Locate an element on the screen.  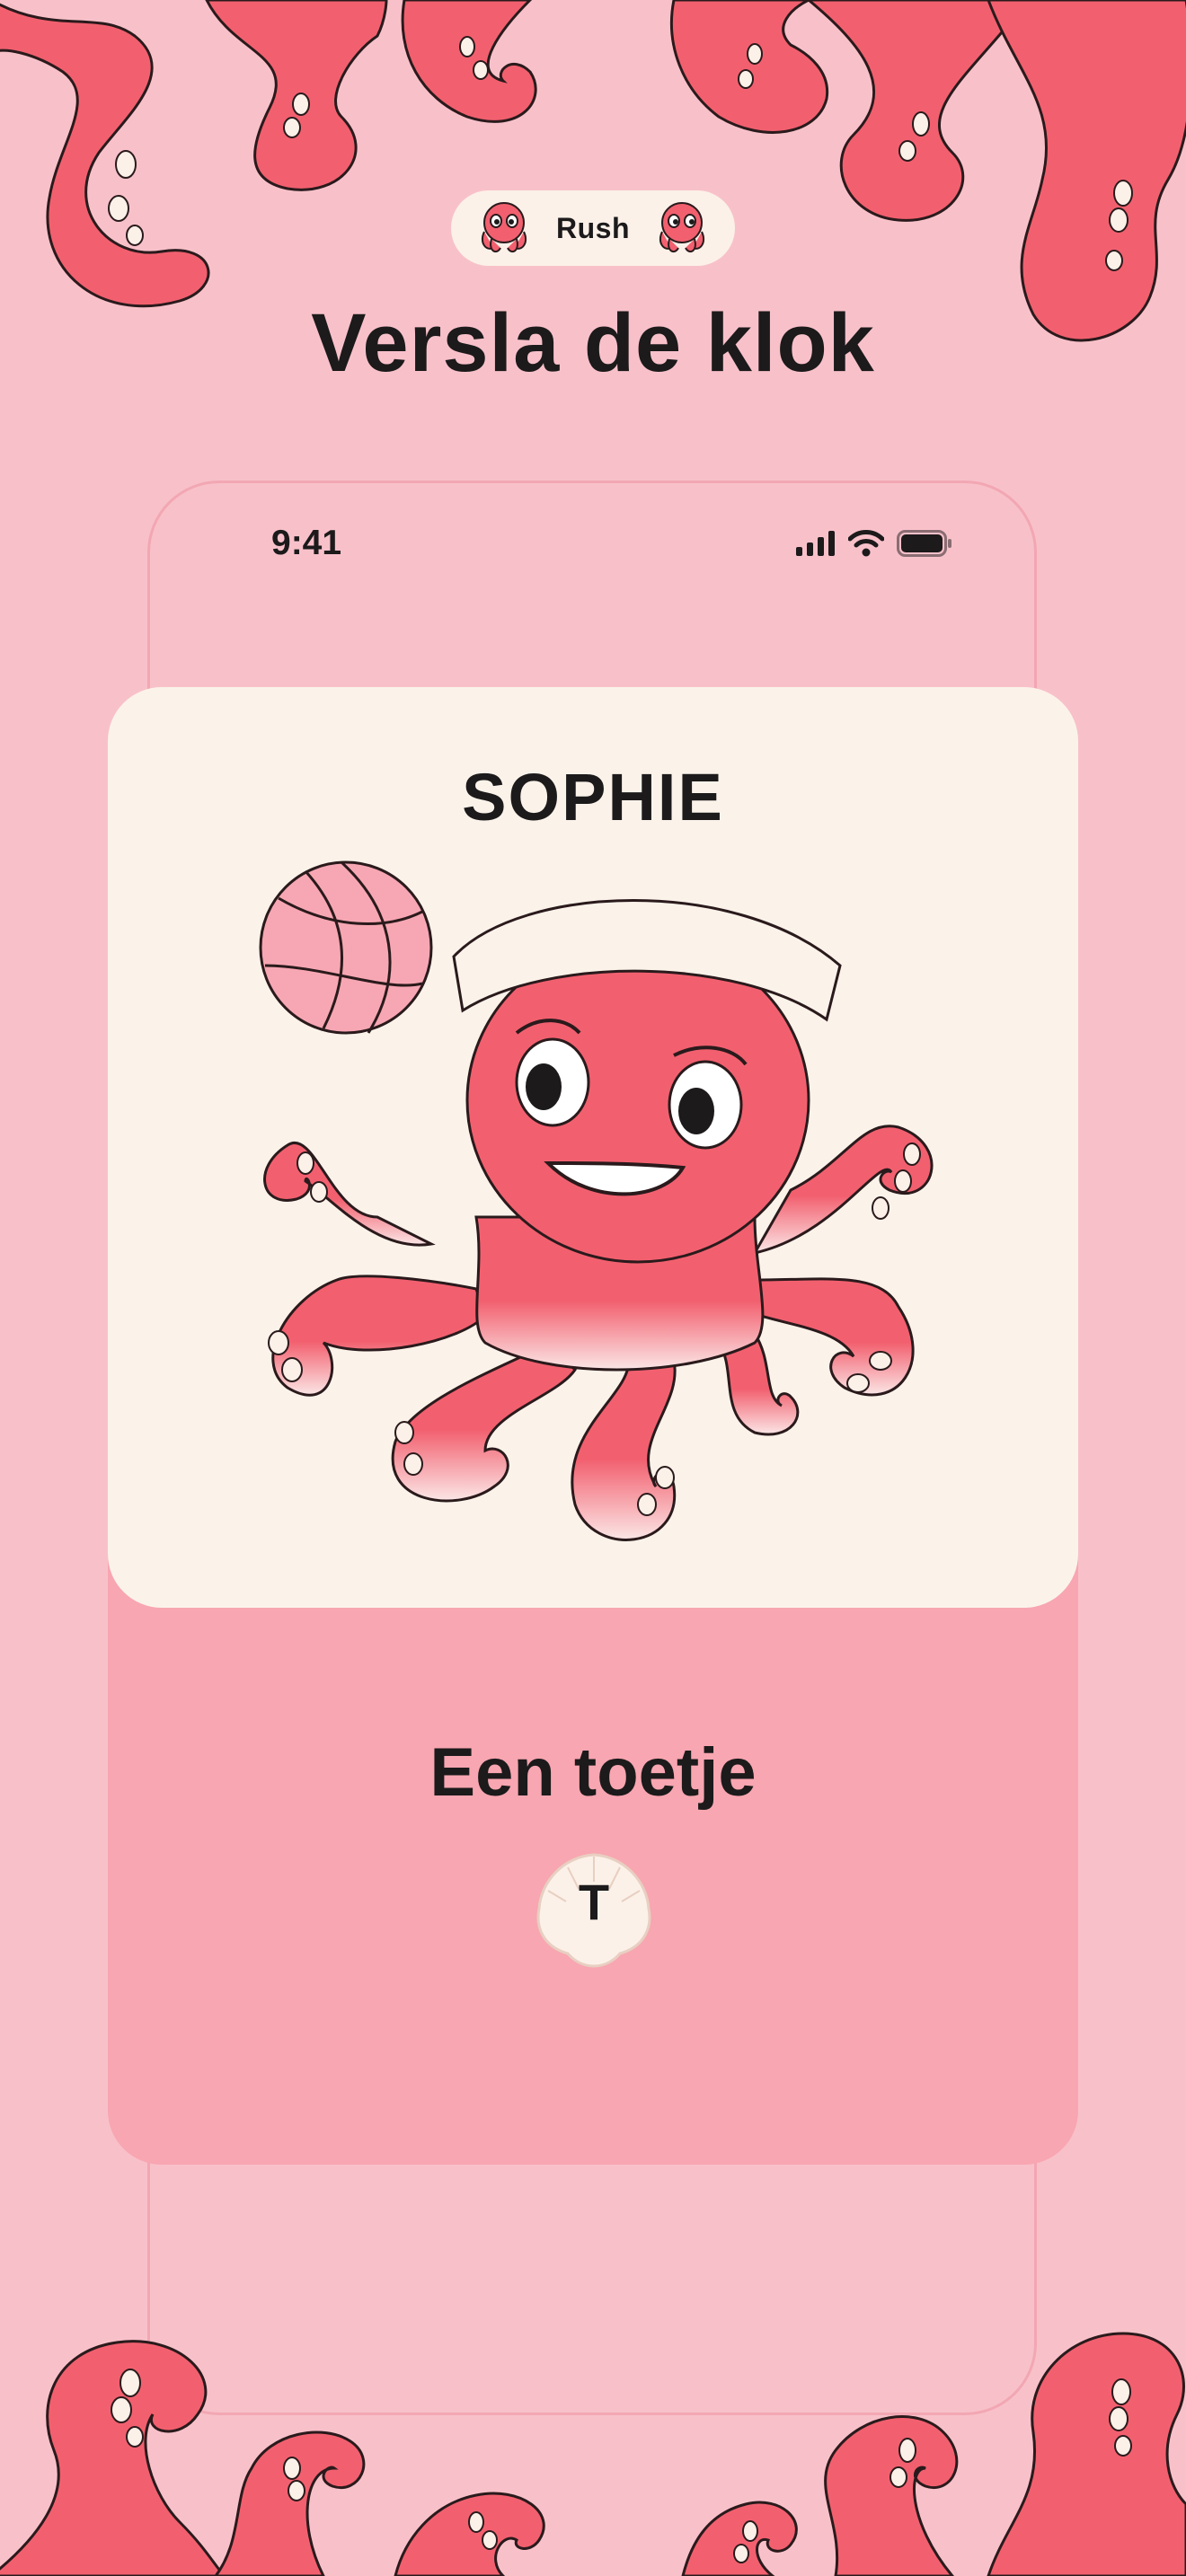
hint-letter: T is located at coordinates (594, 1902).